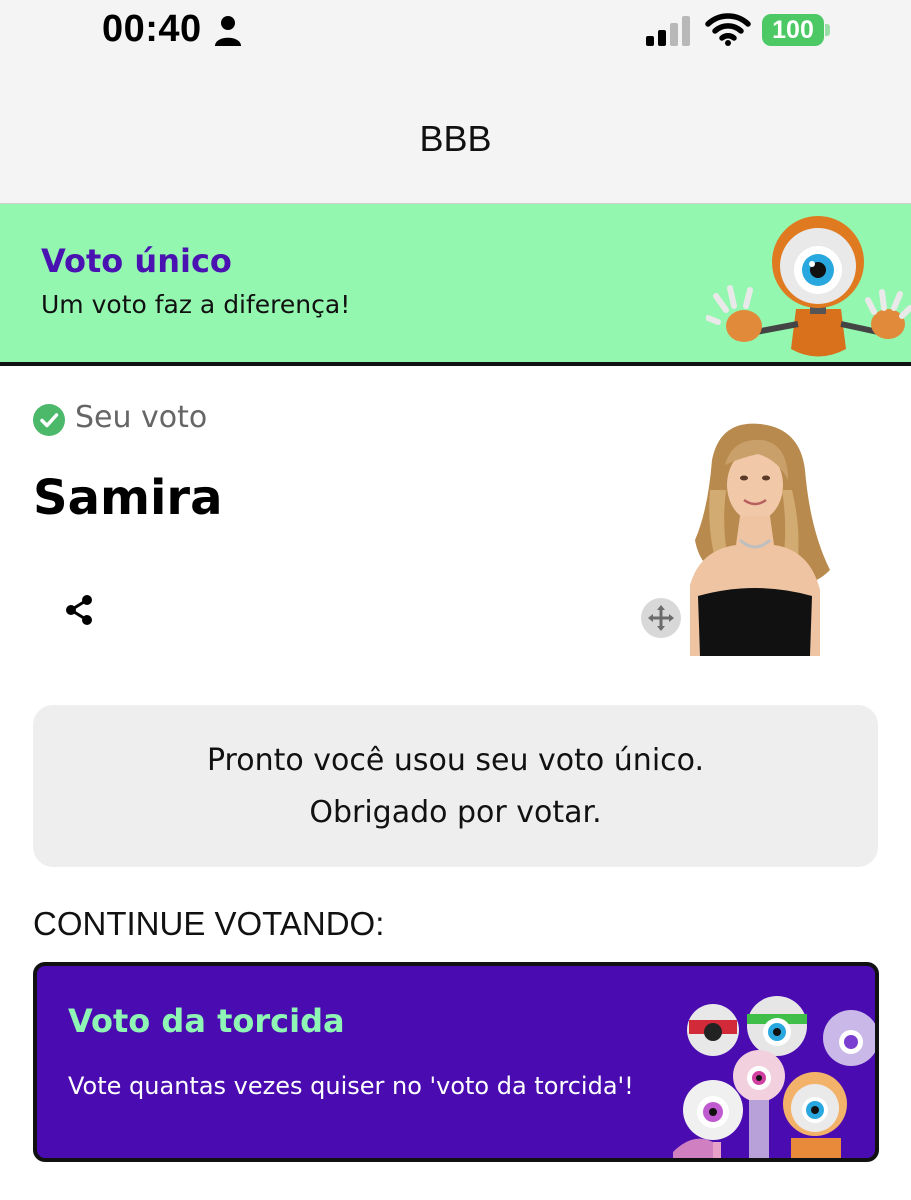 This screenshot has height=1200, width=911. What do you see at coordinates (455, 760) in the screenshot?
I see `confirmation-line-1: Pronto você usou seu voto único.` at bounding box center [455, 760].